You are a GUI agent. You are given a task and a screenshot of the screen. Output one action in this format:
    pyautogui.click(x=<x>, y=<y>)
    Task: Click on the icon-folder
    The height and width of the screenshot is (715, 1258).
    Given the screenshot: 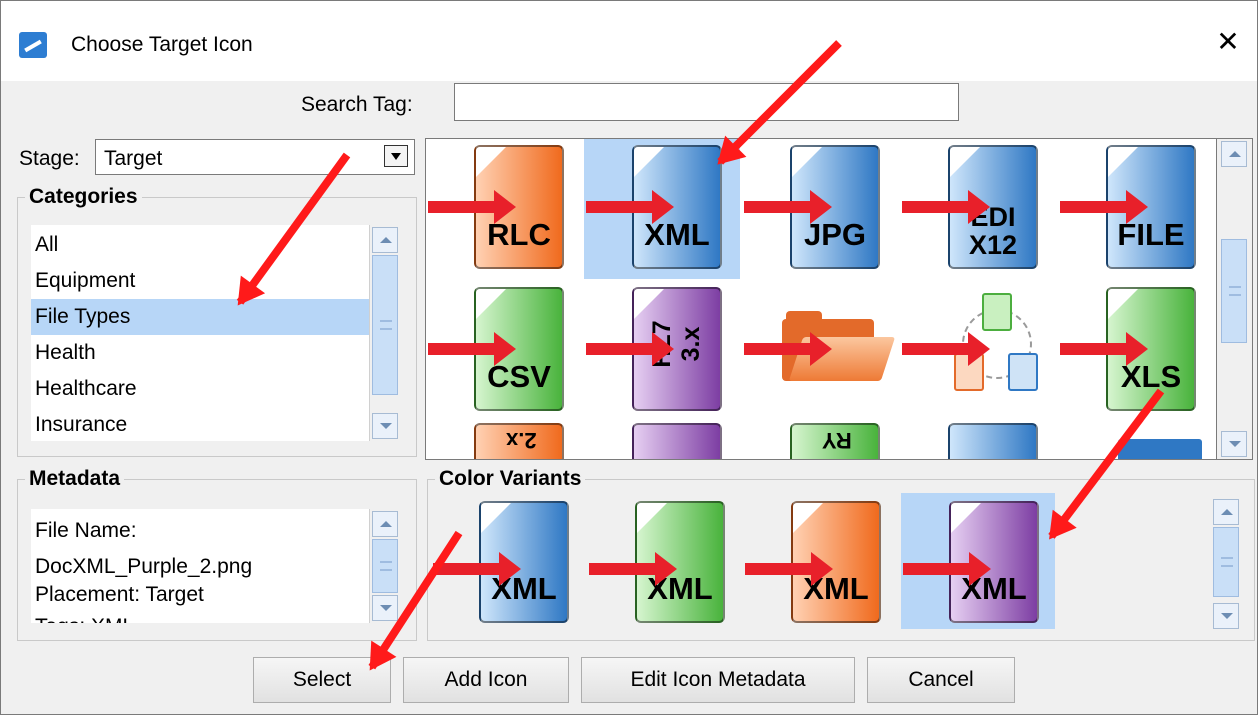 What is the action you would take?
    pyautogui.click(x=820, y=351)
    